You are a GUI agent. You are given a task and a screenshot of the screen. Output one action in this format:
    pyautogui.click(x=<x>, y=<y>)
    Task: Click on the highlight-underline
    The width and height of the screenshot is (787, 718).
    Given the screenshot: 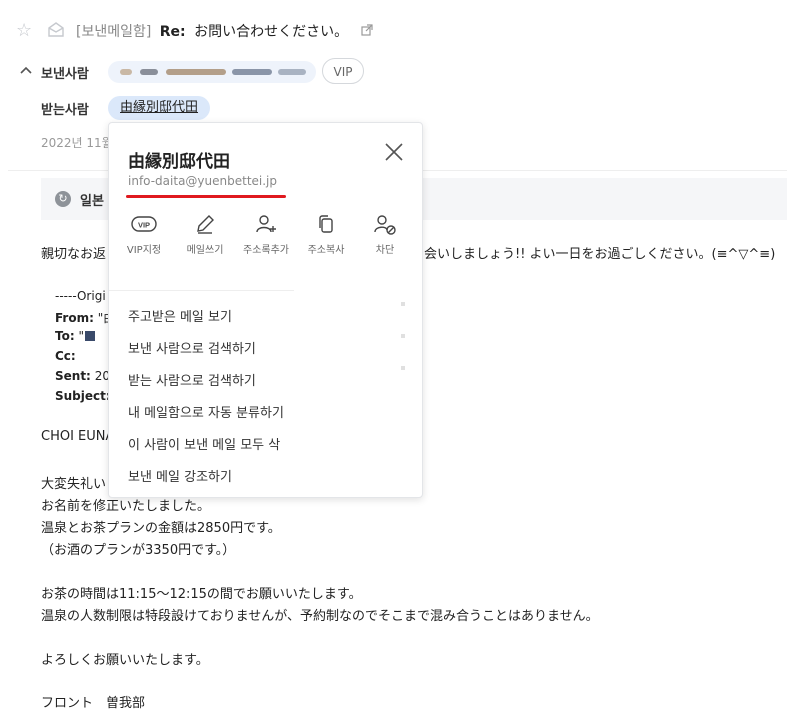 What is the action you would take?
    pyautogui.click(x=206, y=196)
    